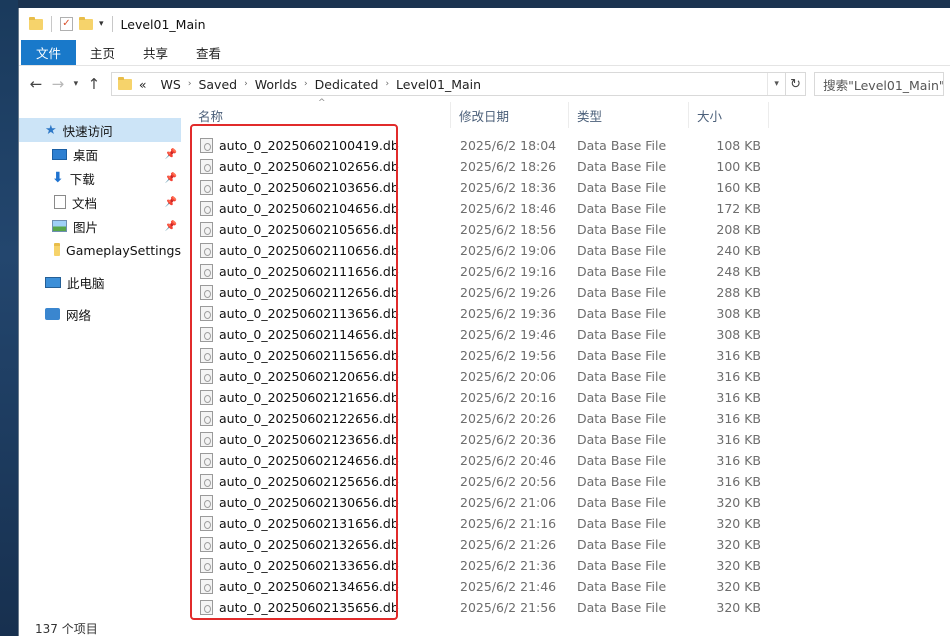 The image size is (950, 636). Describe the element at coordinates (124, 83) in the screenshot. I see `folder-icon` at that location.